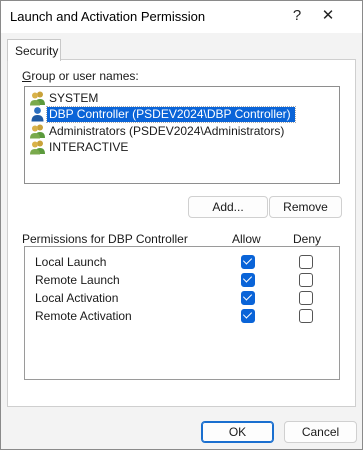 The width and height of the screenshot is (363, 450). What do you see at coordinates (185, 298) in the screenshot?
I see `permission-row: Local Activation` at bounding box center [185, 298].